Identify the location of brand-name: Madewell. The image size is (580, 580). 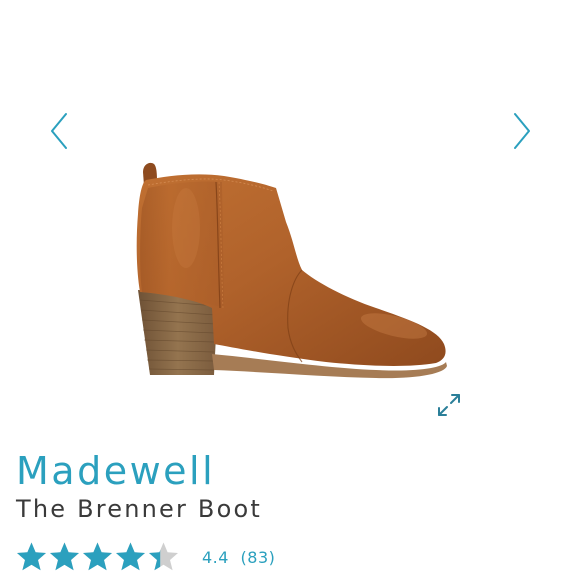
(115, 471).